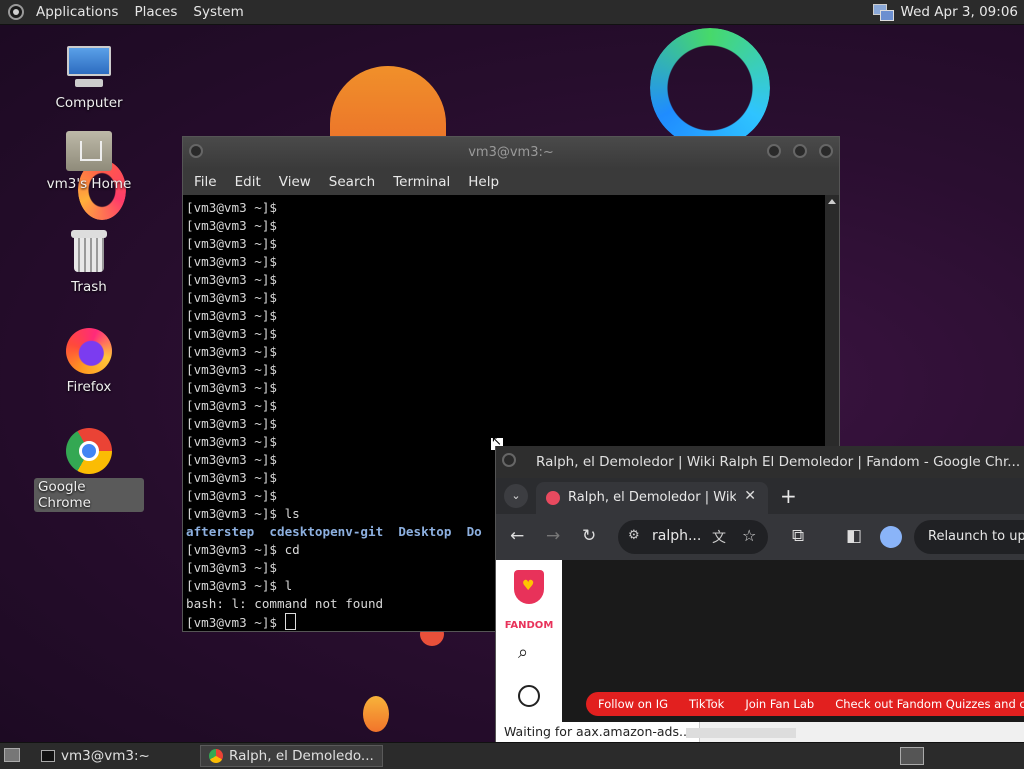  Describe the element at coordinates (290, 621) in the screenshot. I see `text-cursor` at that location.